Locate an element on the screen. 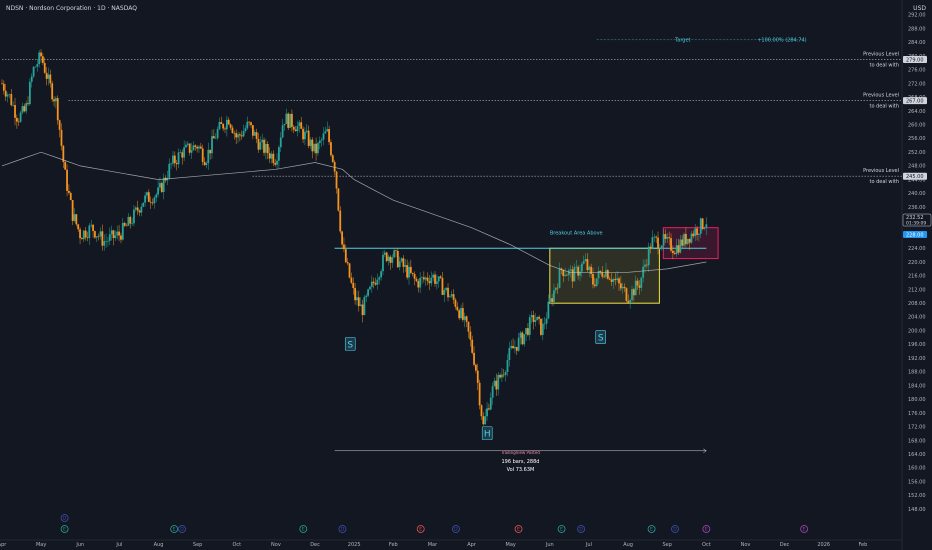 The height and width of the screenshot is (550, 932). target-label: Target is located at coordinates (682, 41).